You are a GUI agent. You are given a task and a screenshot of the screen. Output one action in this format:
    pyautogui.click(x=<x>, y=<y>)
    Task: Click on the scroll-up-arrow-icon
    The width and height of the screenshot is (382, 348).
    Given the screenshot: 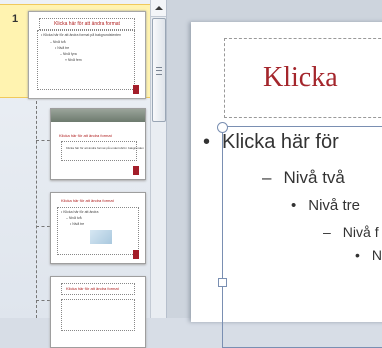 What is the action you would take?
    pyautogui.click(x=158, y=8)
    